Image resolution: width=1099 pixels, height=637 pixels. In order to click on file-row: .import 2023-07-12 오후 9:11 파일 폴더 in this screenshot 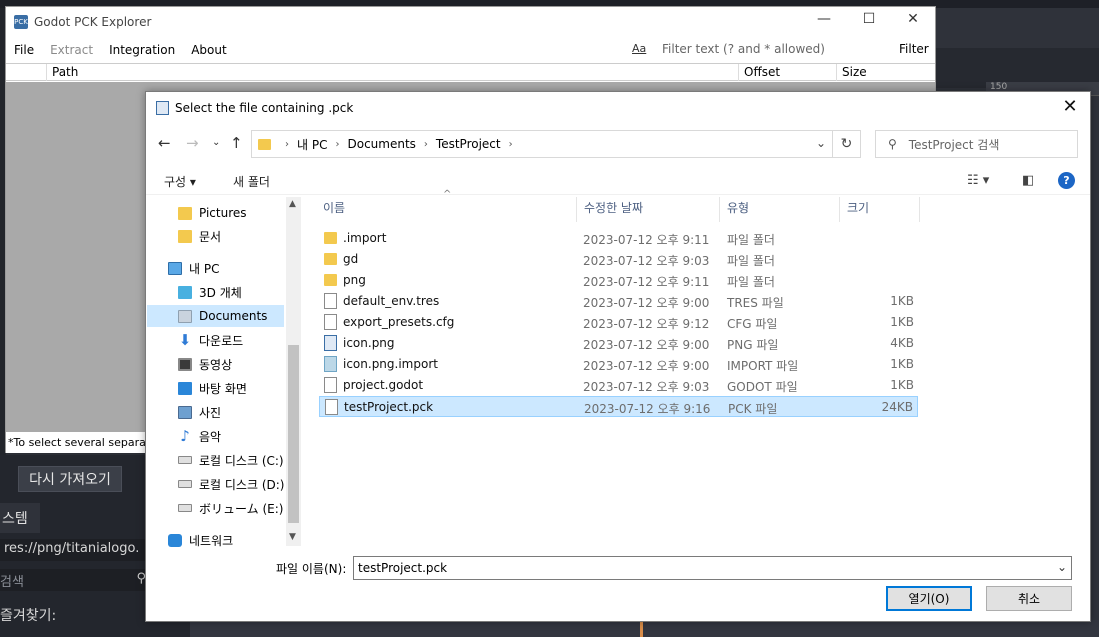, I will do `click(618, 238)`.